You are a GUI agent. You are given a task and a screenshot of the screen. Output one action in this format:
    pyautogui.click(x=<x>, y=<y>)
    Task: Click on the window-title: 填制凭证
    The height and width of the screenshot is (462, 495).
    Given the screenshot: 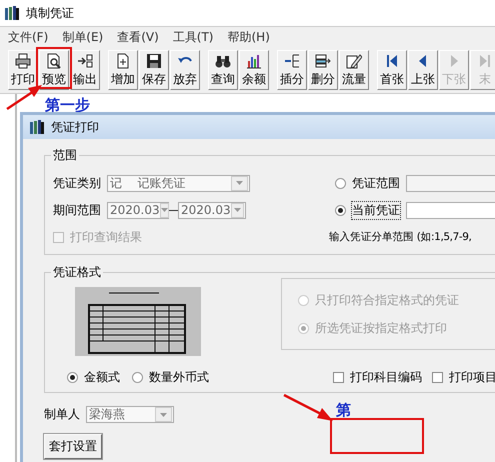 What is the action you would take?
    pyautogui.click(x=50, y=13)
    